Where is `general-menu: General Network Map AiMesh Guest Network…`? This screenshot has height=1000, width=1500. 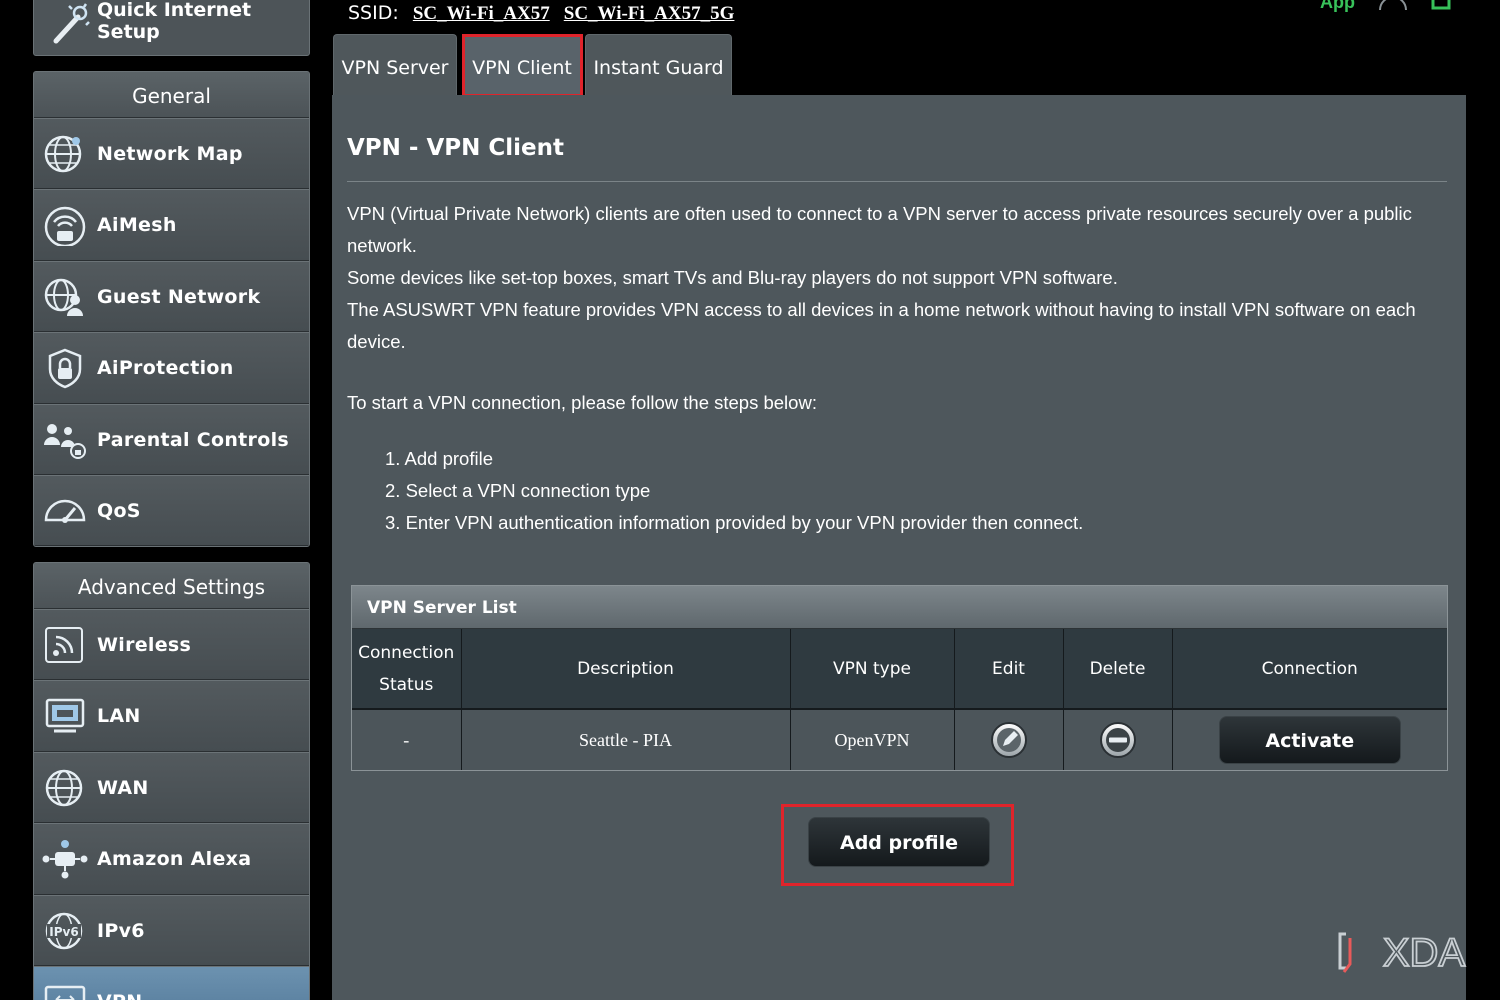
general-menu: General Network Map AiMesh Guest Network… is located at coordinates (171, 309).